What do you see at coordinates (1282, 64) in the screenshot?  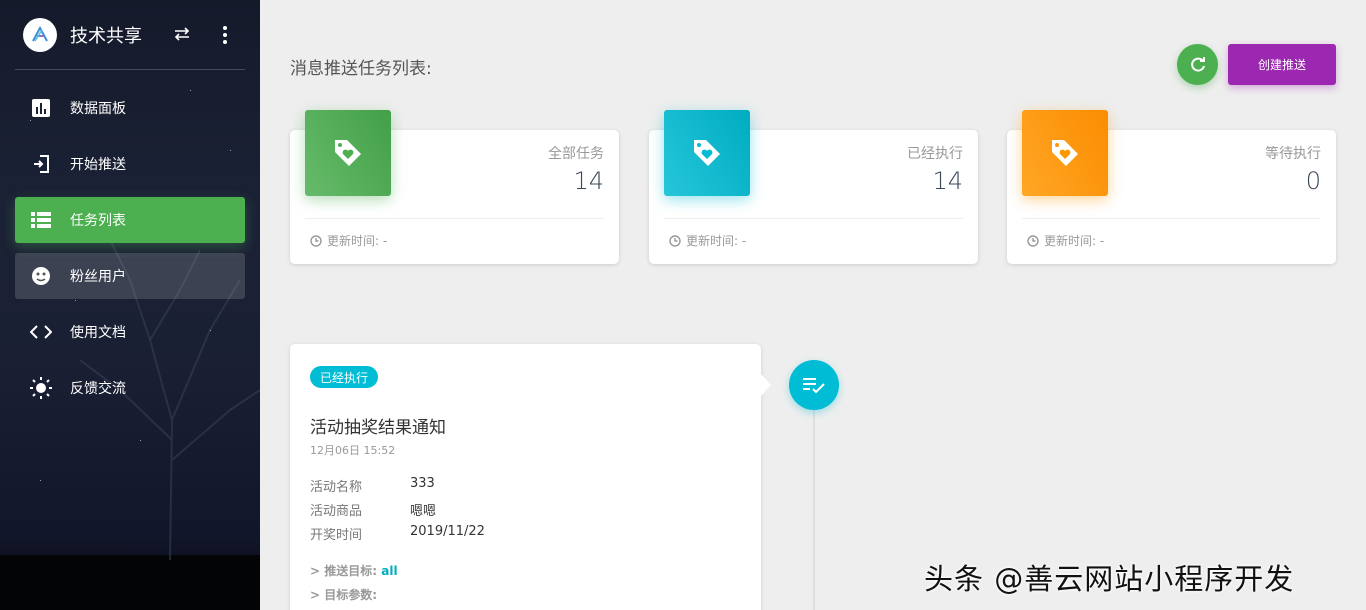 I see `create-push-button: 创建推送` at bounding box center [1282, 64].